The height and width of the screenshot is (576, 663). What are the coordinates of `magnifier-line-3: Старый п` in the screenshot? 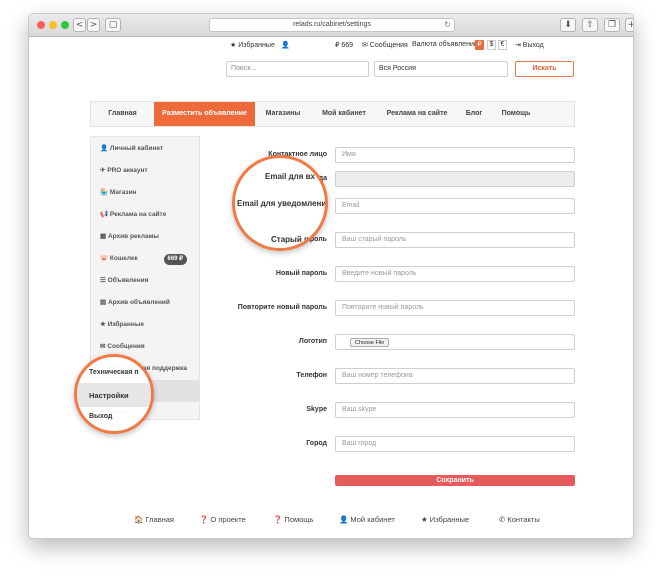 It's located at (290, 239).